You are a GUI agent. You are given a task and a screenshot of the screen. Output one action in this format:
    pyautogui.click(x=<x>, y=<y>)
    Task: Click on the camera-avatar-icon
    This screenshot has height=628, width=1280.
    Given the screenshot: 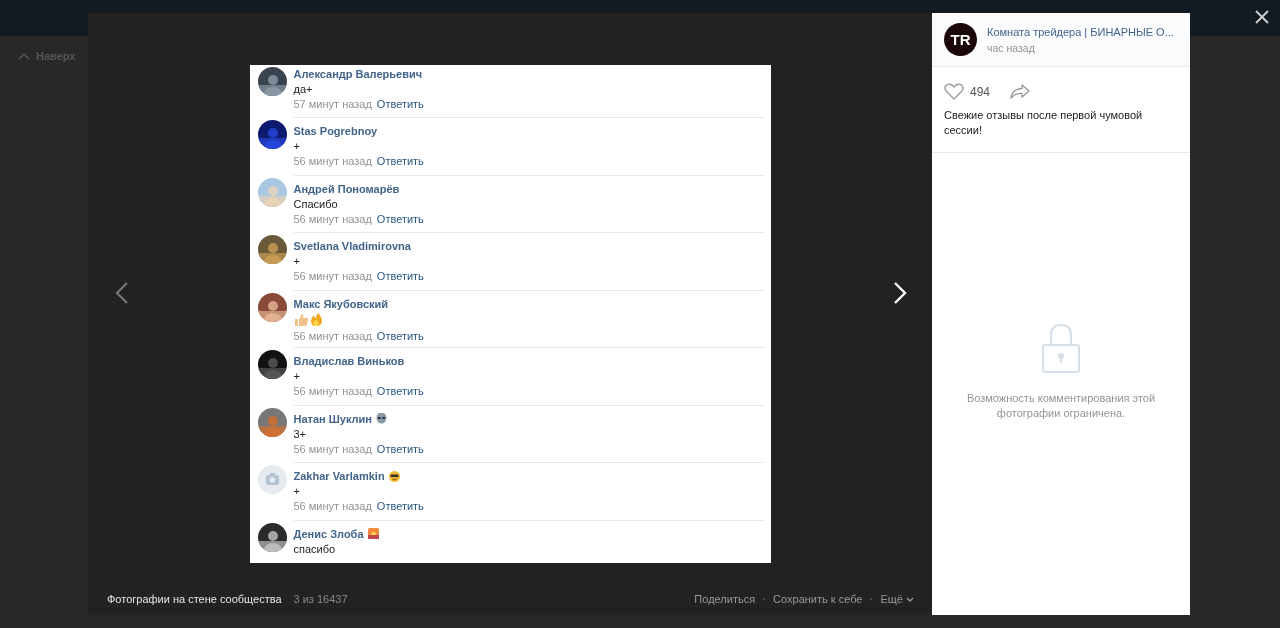 What is the action you would take?
    pyautogui.click(x=272, y=479)
    